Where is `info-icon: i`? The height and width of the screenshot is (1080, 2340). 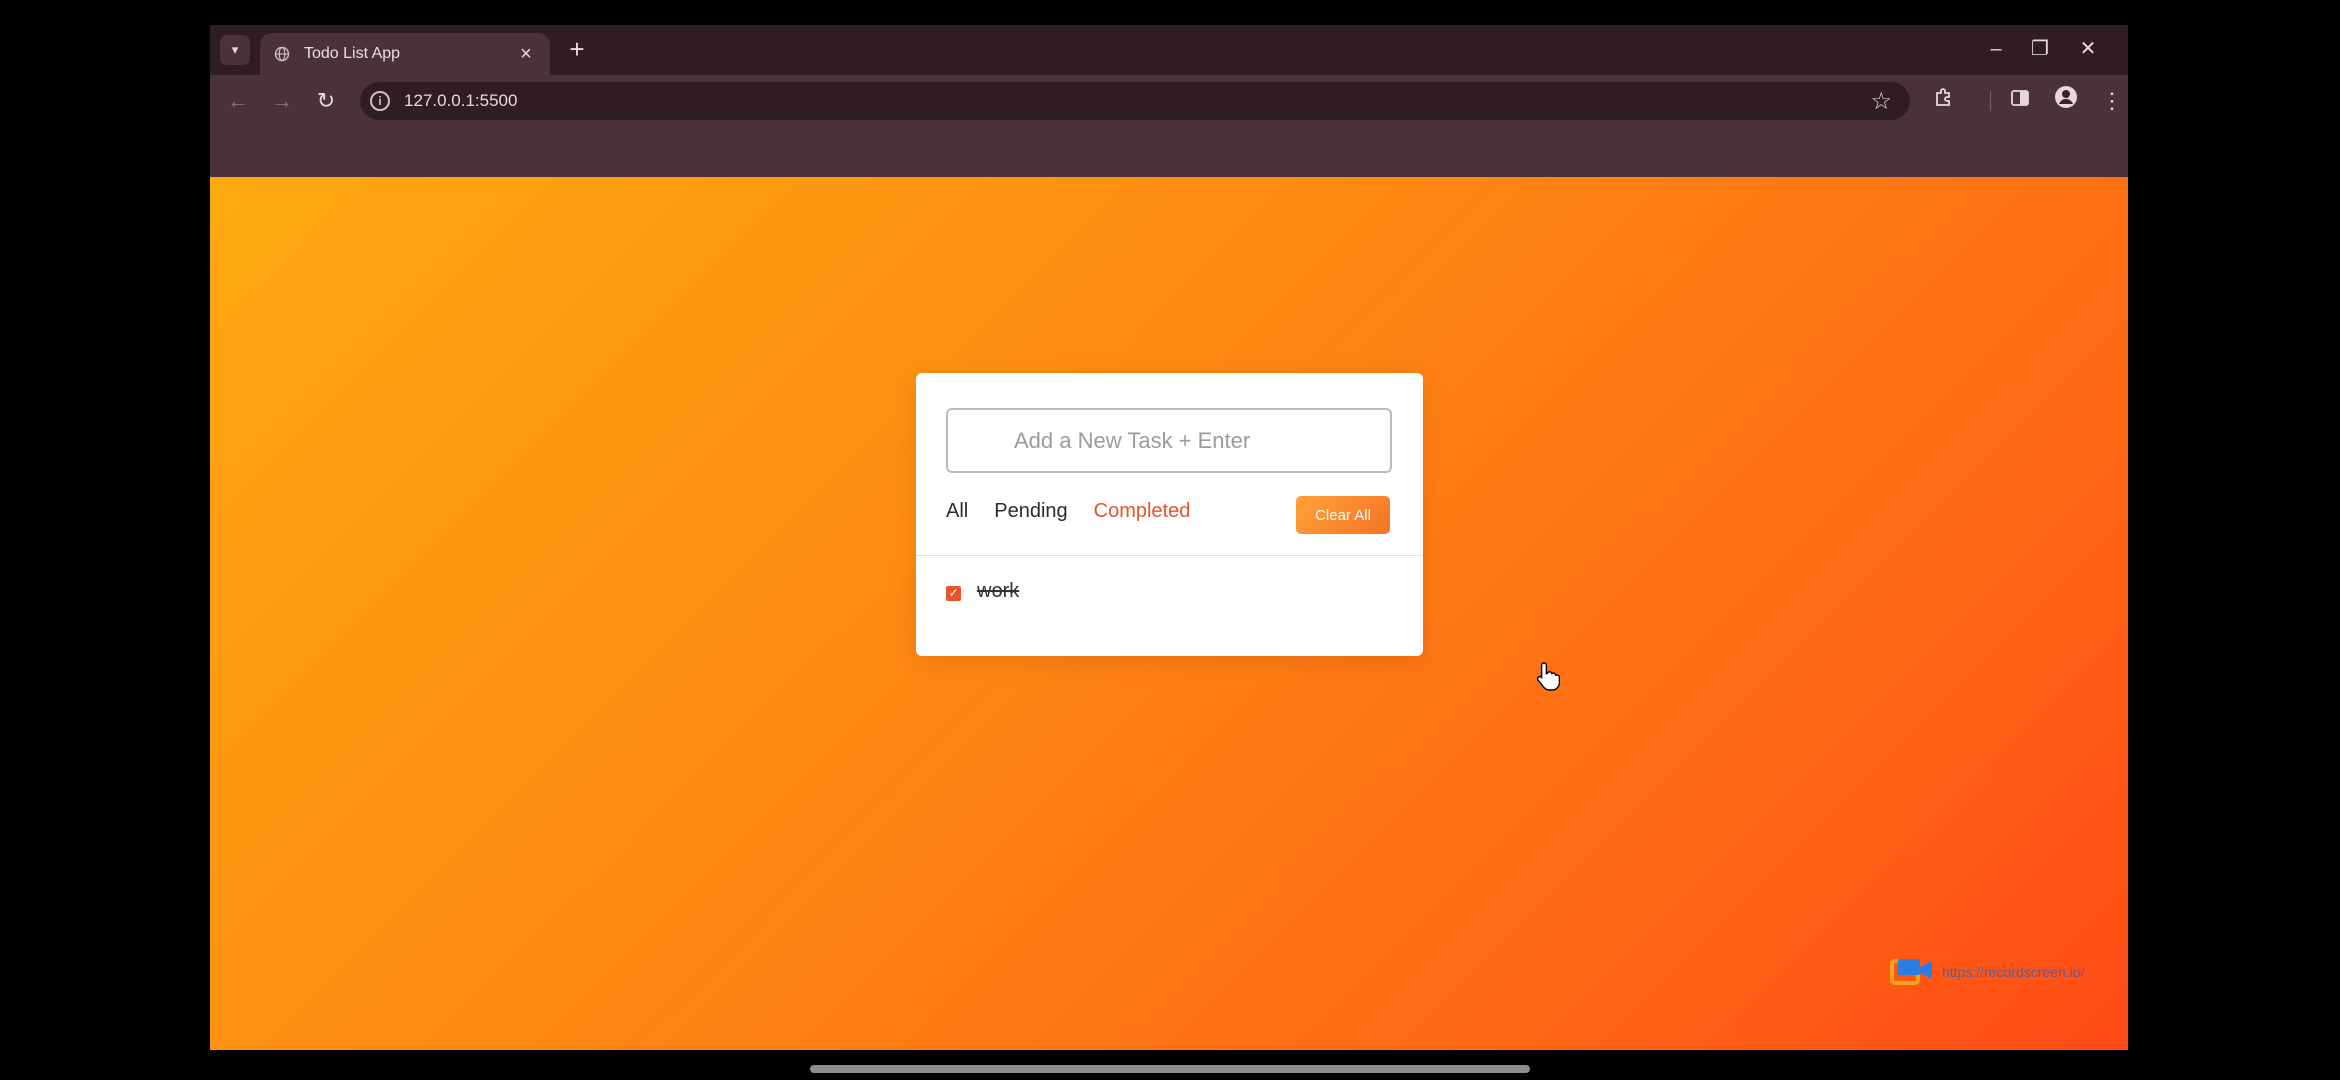
info-icon: i is located at coordinates (380, 101).